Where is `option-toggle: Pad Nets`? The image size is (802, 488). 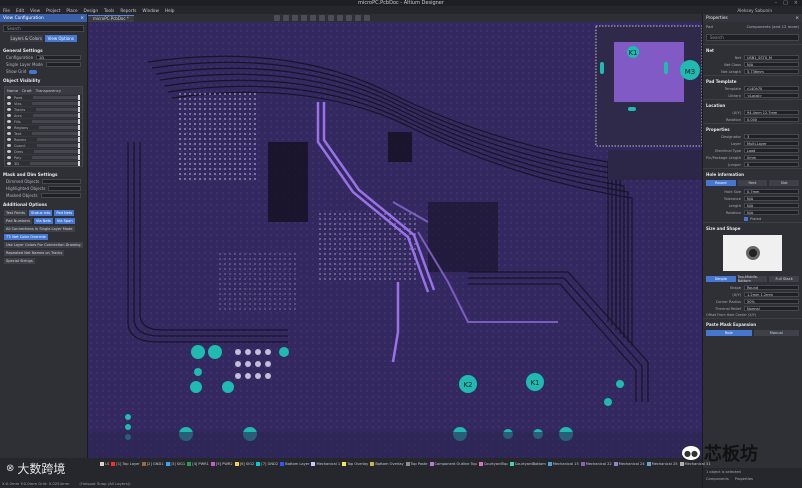
option-toggle: Pad Nets is located at coordinates (64, 213).